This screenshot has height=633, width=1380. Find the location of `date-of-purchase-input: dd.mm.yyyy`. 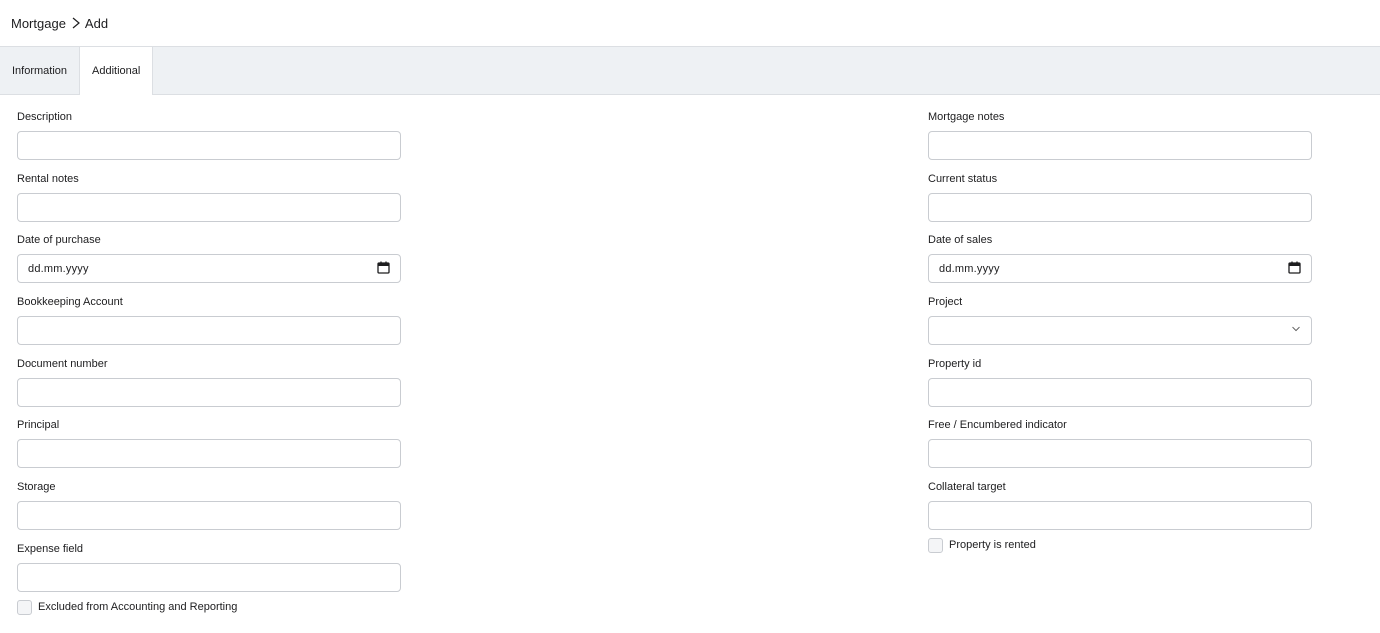

date-of-purchase-input: dd.mm.yyyy is located at coordinates (209, 269).